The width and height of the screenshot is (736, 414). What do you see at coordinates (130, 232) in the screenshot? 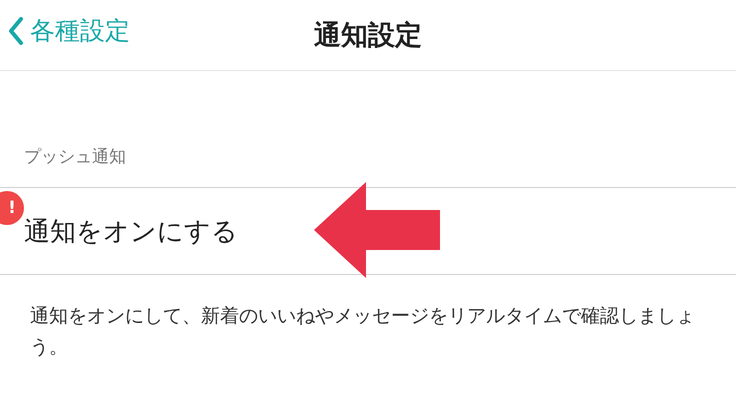
I see `row-label: 通知をオンにする` at bounding box center [130, 232].